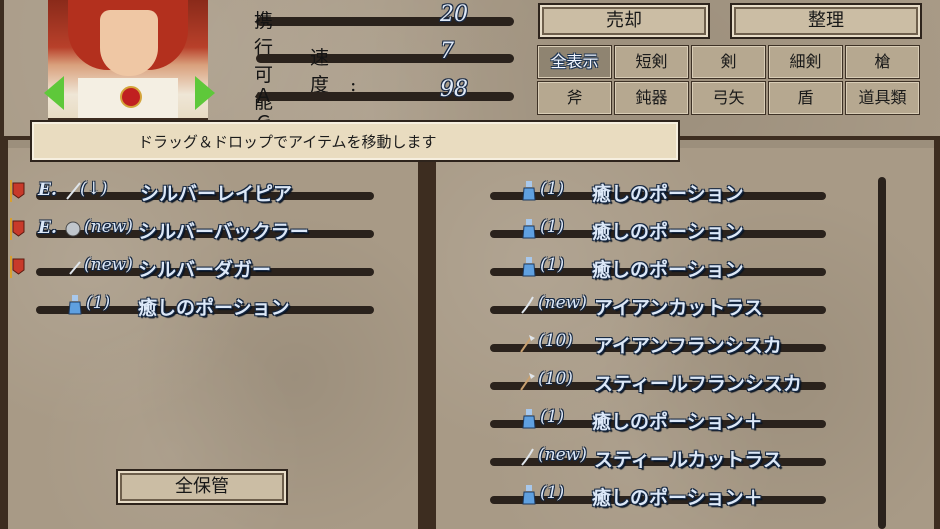 The width and height of the screenshot is (940, 529). Describe the element at coordinates (447, 51) in the screenshot. I see `stat-value-speed: 7` at that location.